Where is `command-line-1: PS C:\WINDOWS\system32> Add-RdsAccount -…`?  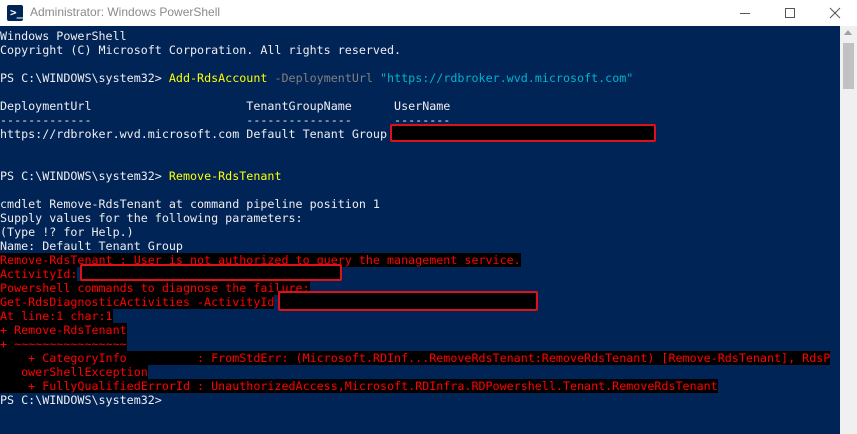 command-line-1: PS C:\WINDOWS\system32> Add-RdsAccount -… is located at coordinates (316, 78).